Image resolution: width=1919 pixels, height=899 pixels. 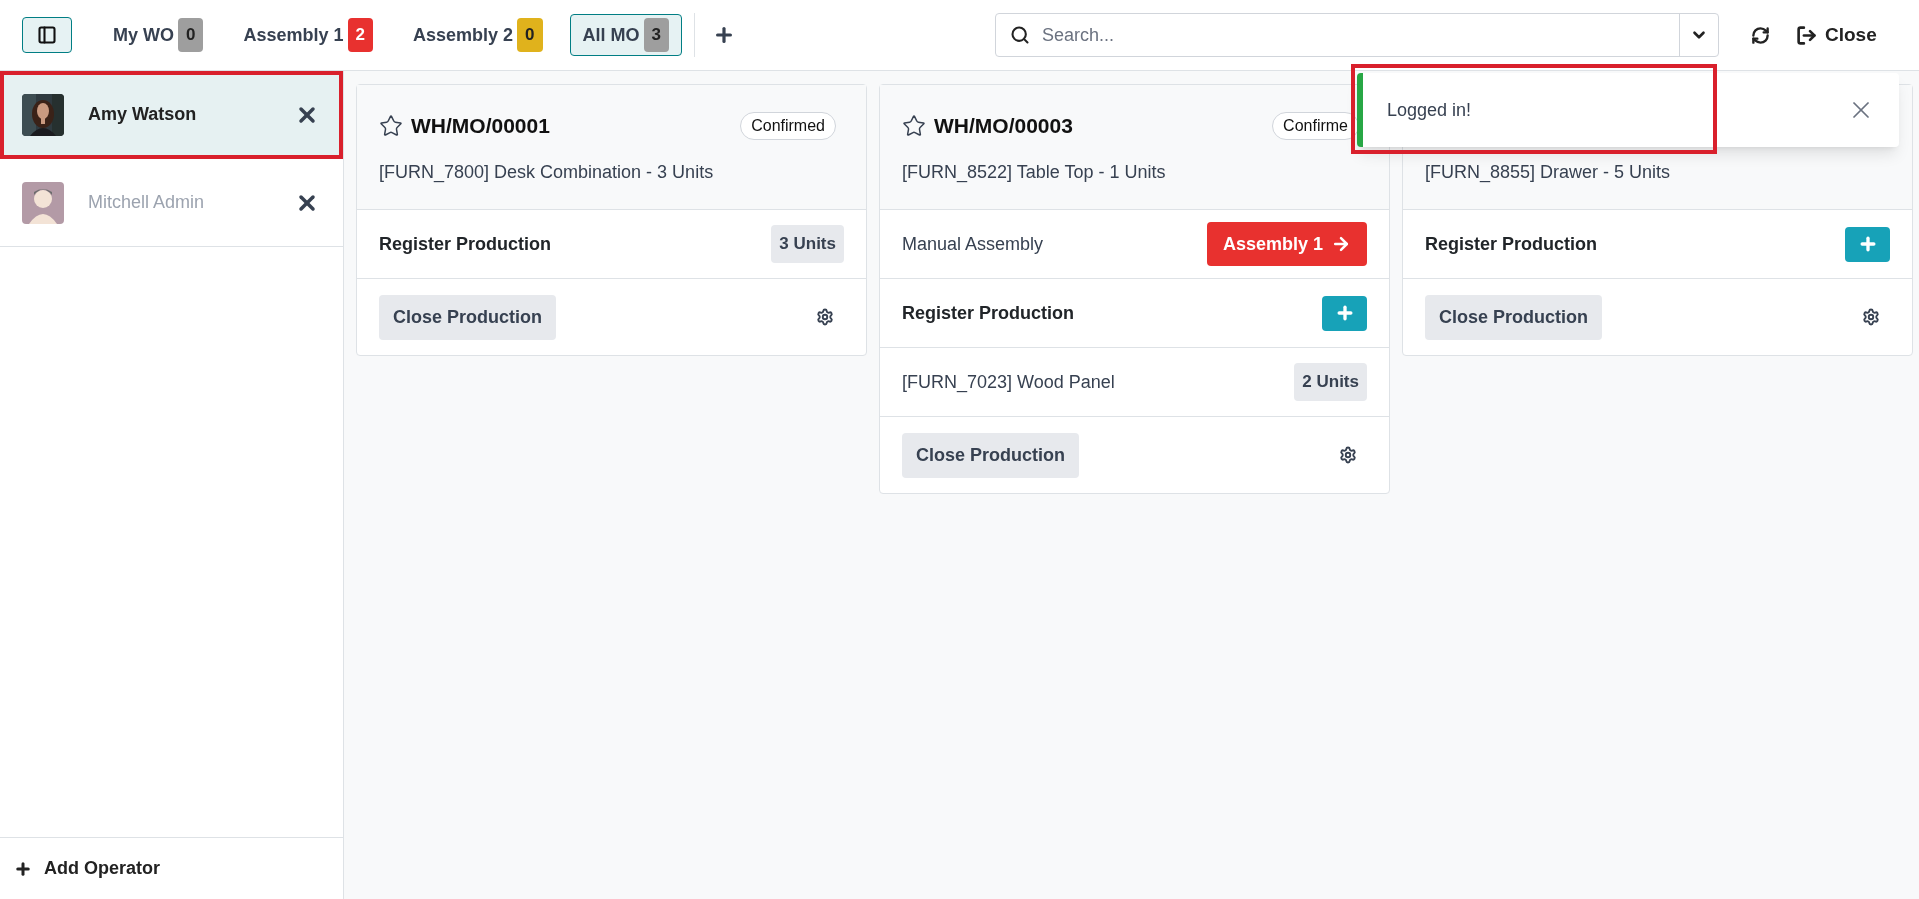 I want to click on count-badge: 3, so click(x=656, y=35).